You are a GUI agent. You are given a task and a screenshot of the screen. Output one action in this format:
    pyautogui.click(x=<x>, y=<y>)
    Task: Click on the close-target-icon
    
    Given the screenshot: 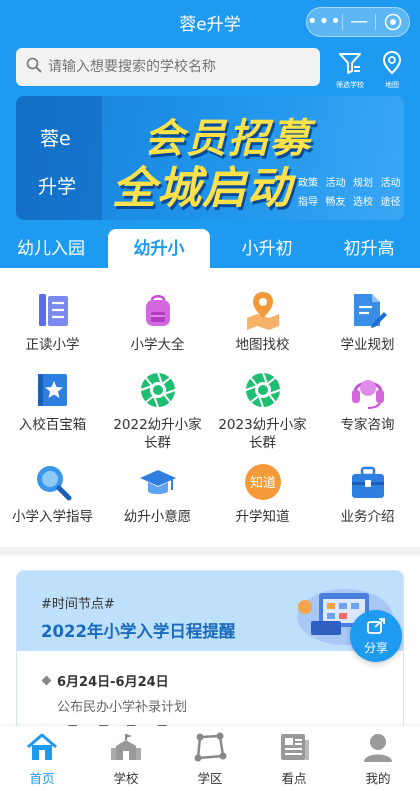 What is the action you would take?
    pyautogui.click(x=392, y=22)
    